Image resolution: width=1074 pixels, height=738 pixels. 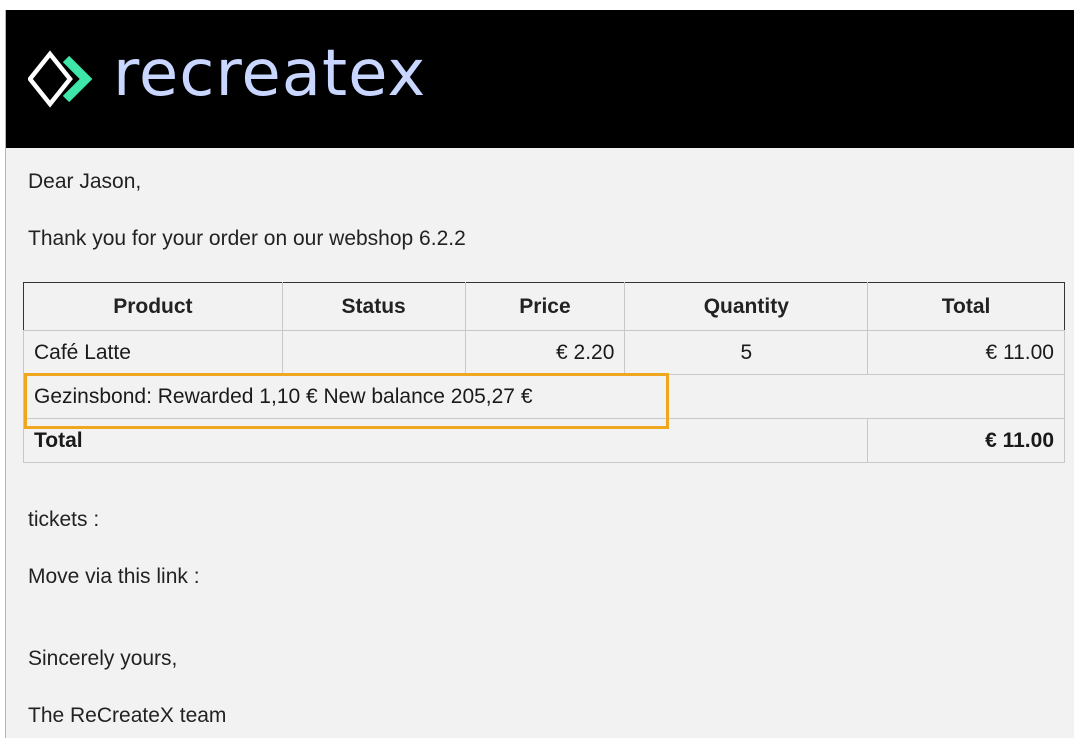 I want to click on cell-product: Café Latte, so click(x=153, y=352).